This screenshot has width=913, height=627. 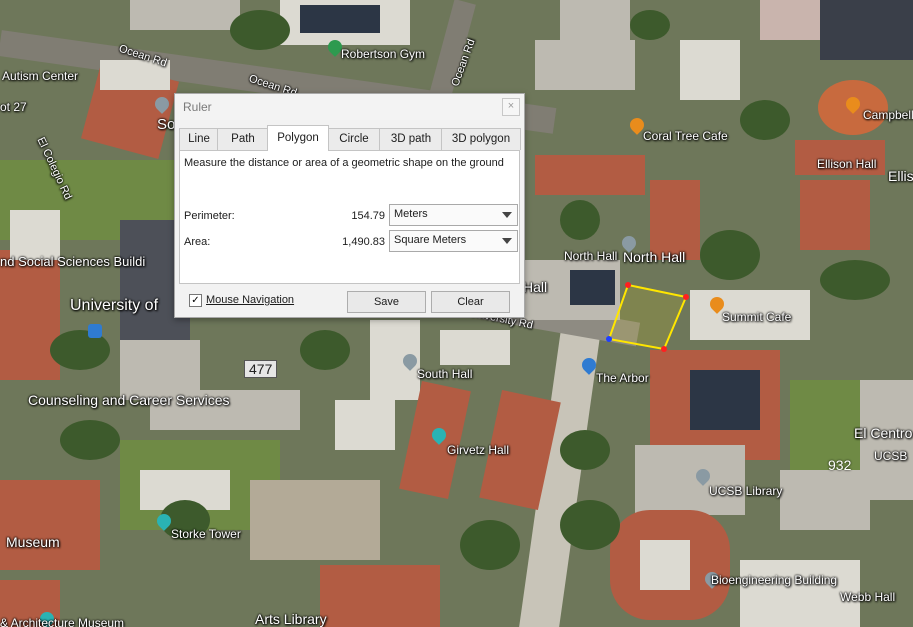 I want to click on area-unit-select: Square Meters, so click(x=453, y=241).